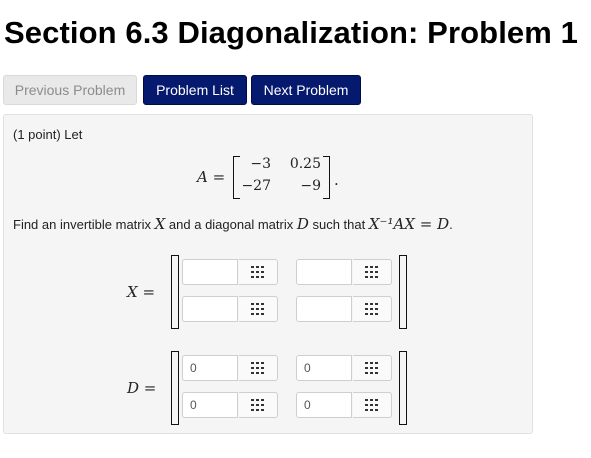  What do you see at coordinates (338, 224) in the screenshot?
I see `instruction-text: such that` at bounding box center [338, 224].